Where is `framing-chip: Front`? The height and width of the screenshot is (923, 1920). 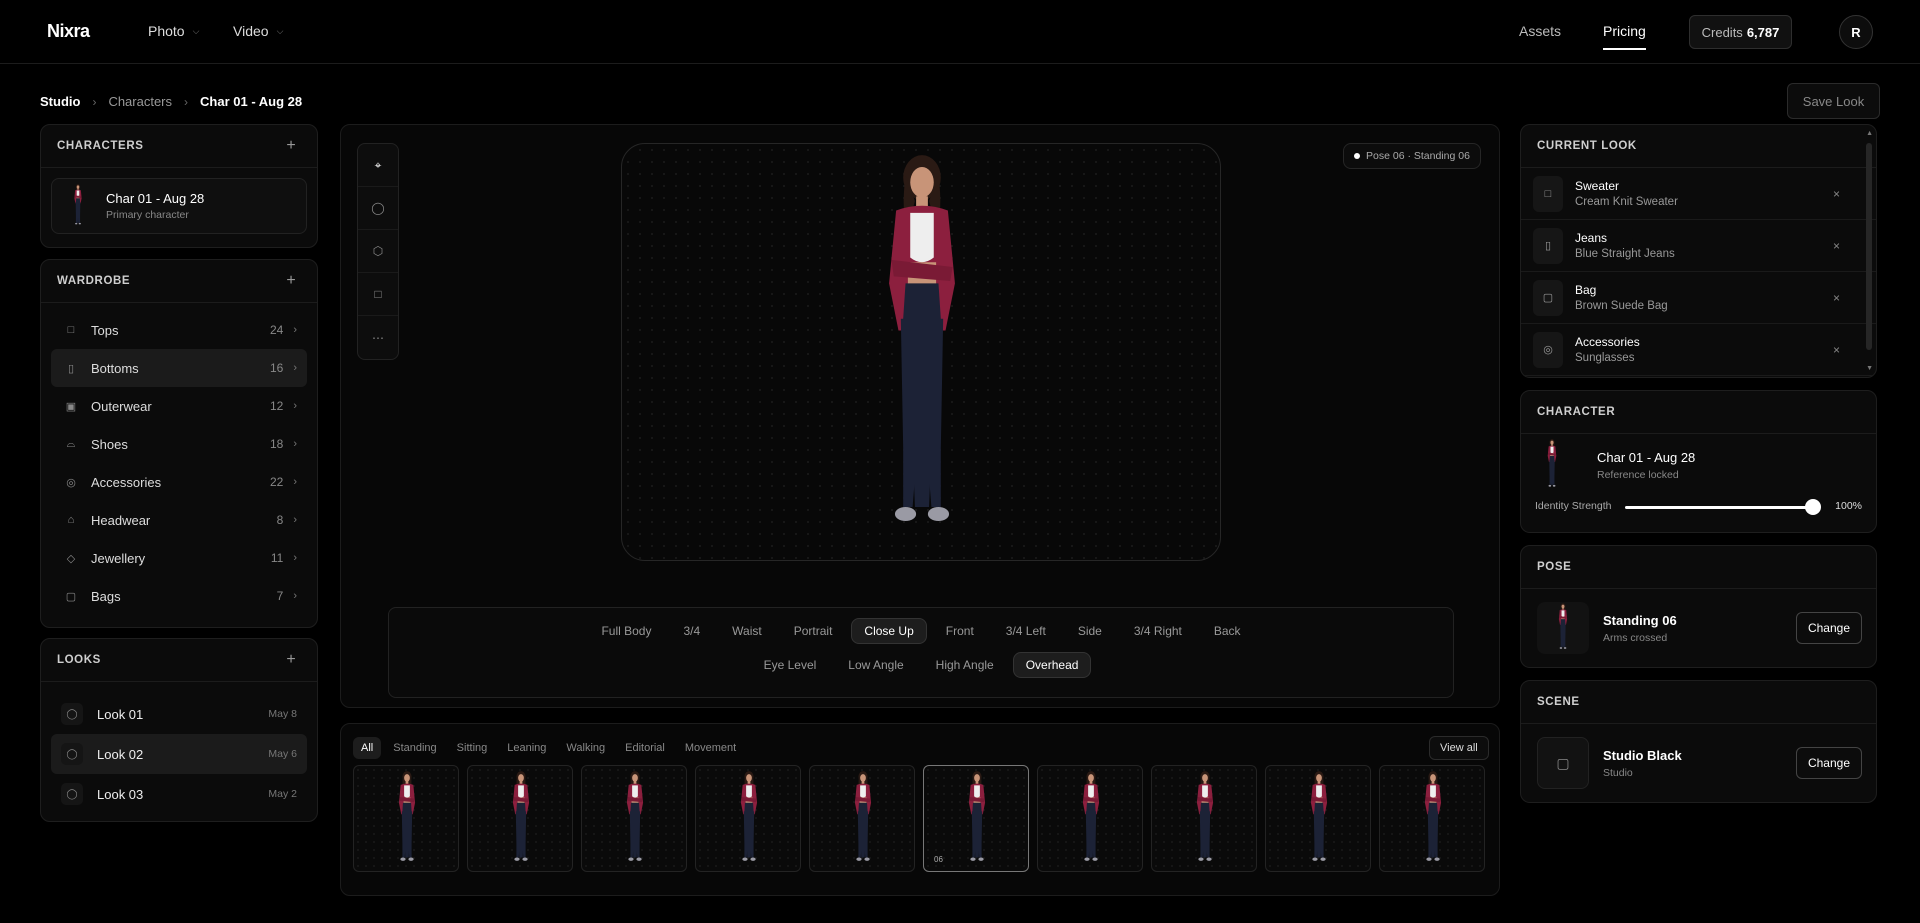 framing-chip: Front is located at coordinates (960, 631).